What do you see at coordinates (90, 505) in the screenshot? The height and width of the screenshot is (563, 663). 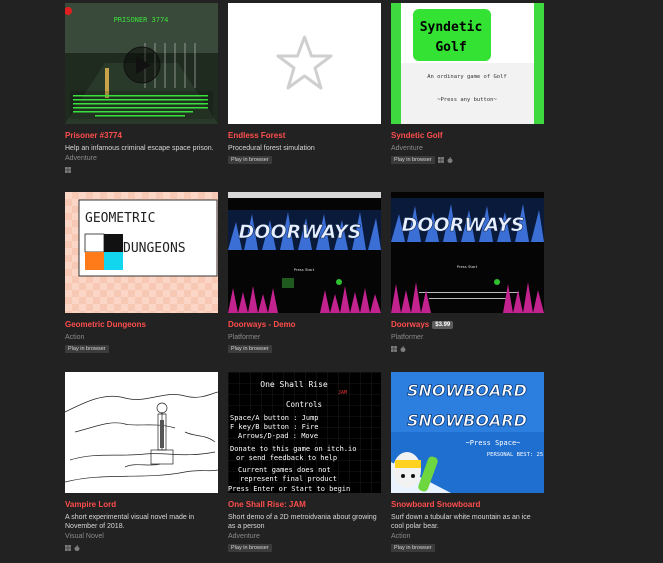 I see `game-title: Vampire Lord` at bounding box center [90, 505].